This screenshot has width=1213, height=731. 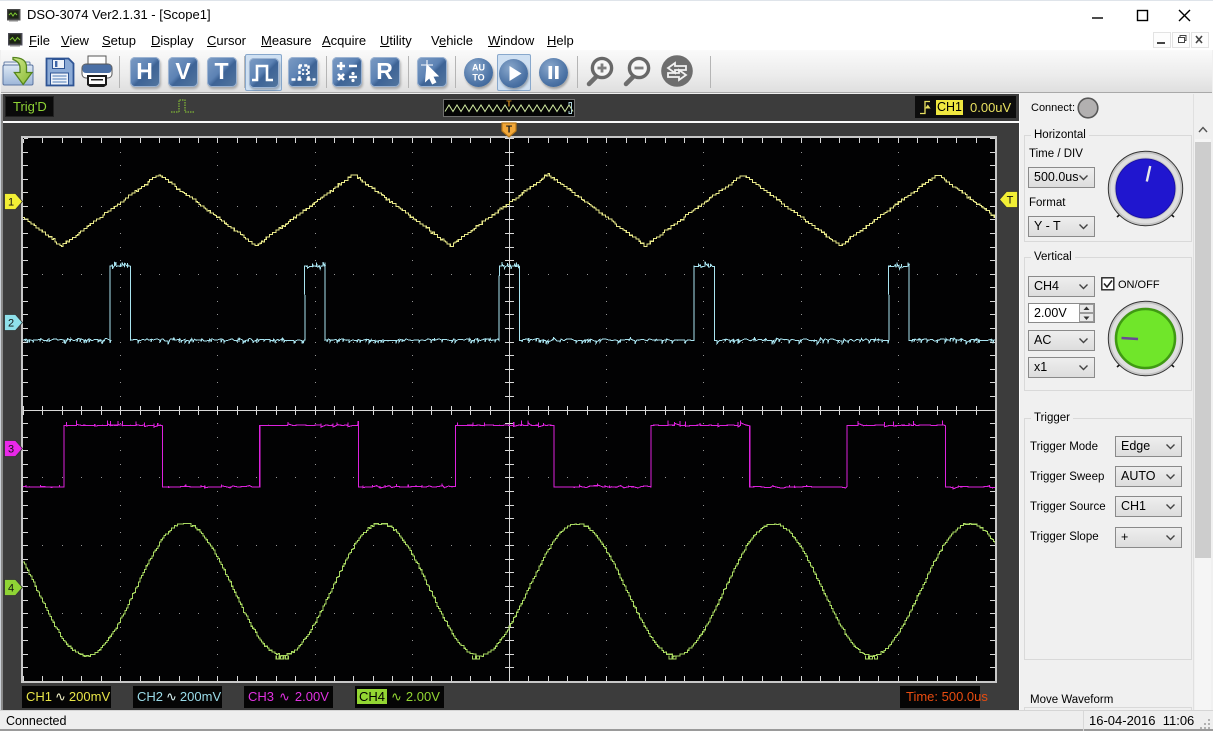 What do you see at coordinates (11, 323) in the screenshot?
I see `svg-text: 2` at bounding box center [11, 323].